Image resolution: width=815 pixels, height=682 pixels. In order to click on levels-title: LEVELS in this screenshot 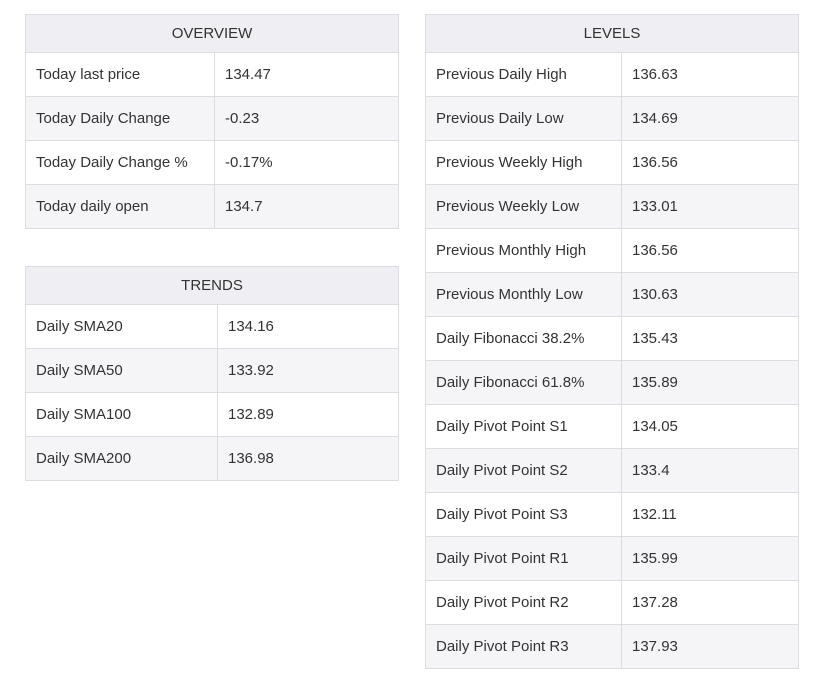, I will do `click(612, 33)`.